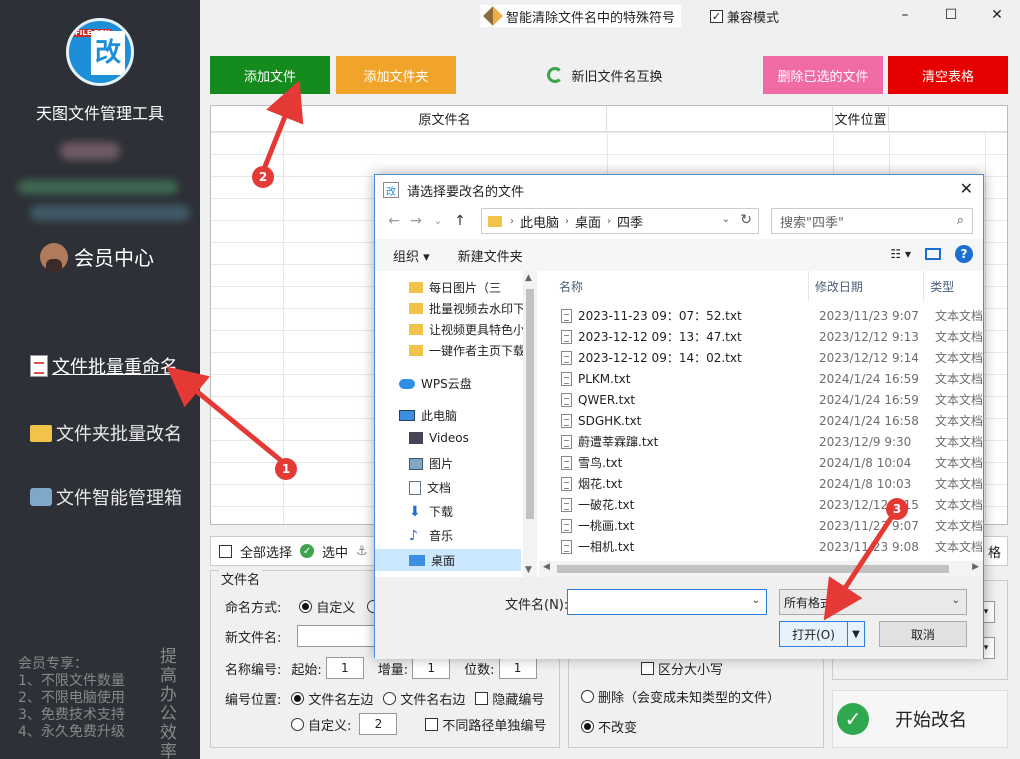  What do you see at coordinates (396, 75) in the screenshot?
I see `add-folder-button: 添加文件夹` at bounding box center [396, 75].